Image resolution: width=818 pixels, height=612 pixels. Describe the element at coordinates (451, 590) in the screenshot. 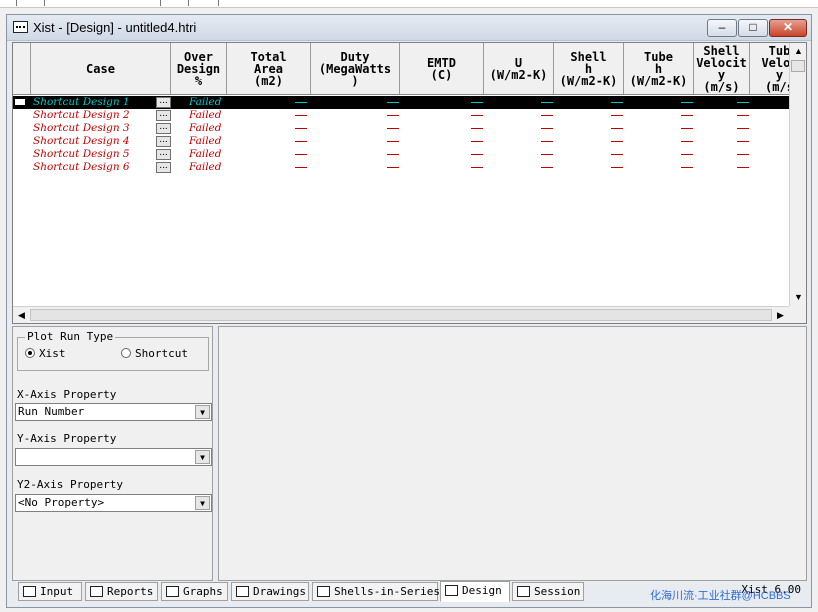

I see `tab-design-icon` at that location.